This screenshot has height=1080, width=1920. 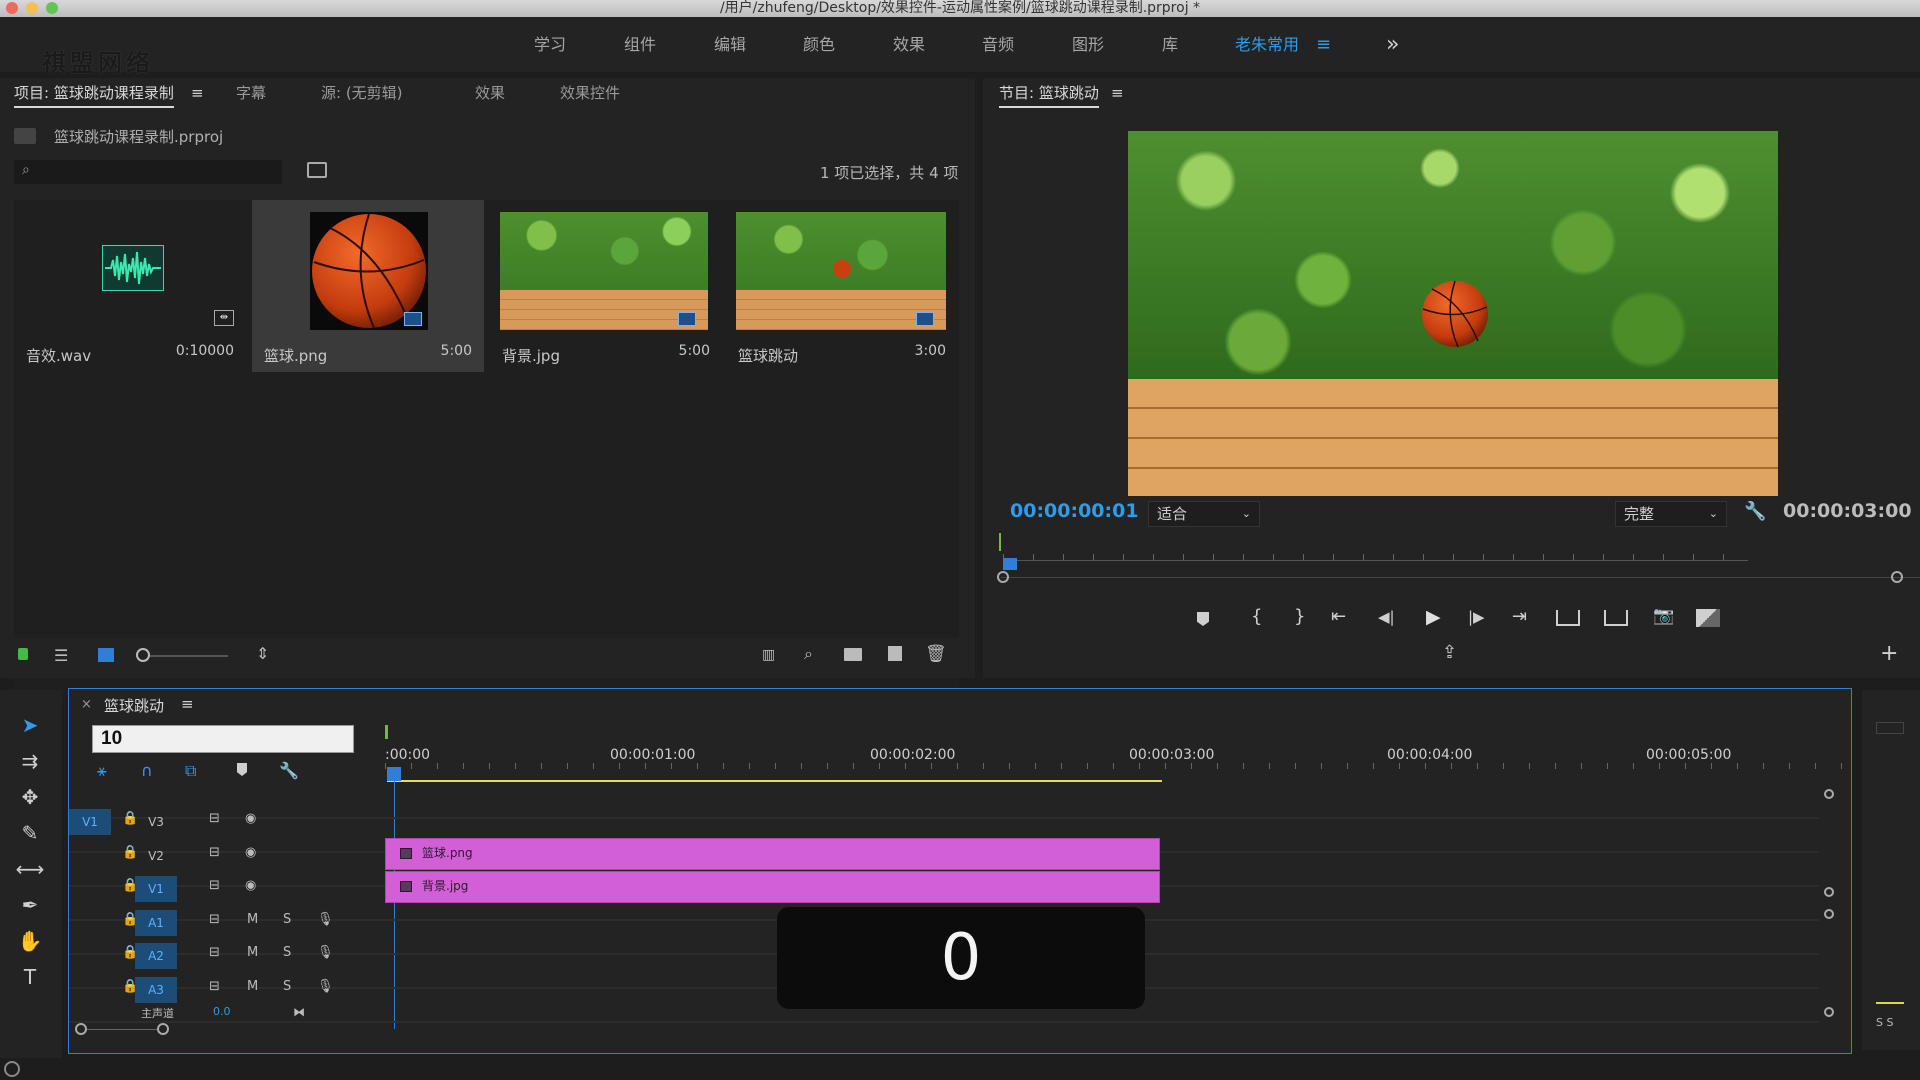 I want to click on go-to-out-icon: ⇥, so click(x=1519, y=616).